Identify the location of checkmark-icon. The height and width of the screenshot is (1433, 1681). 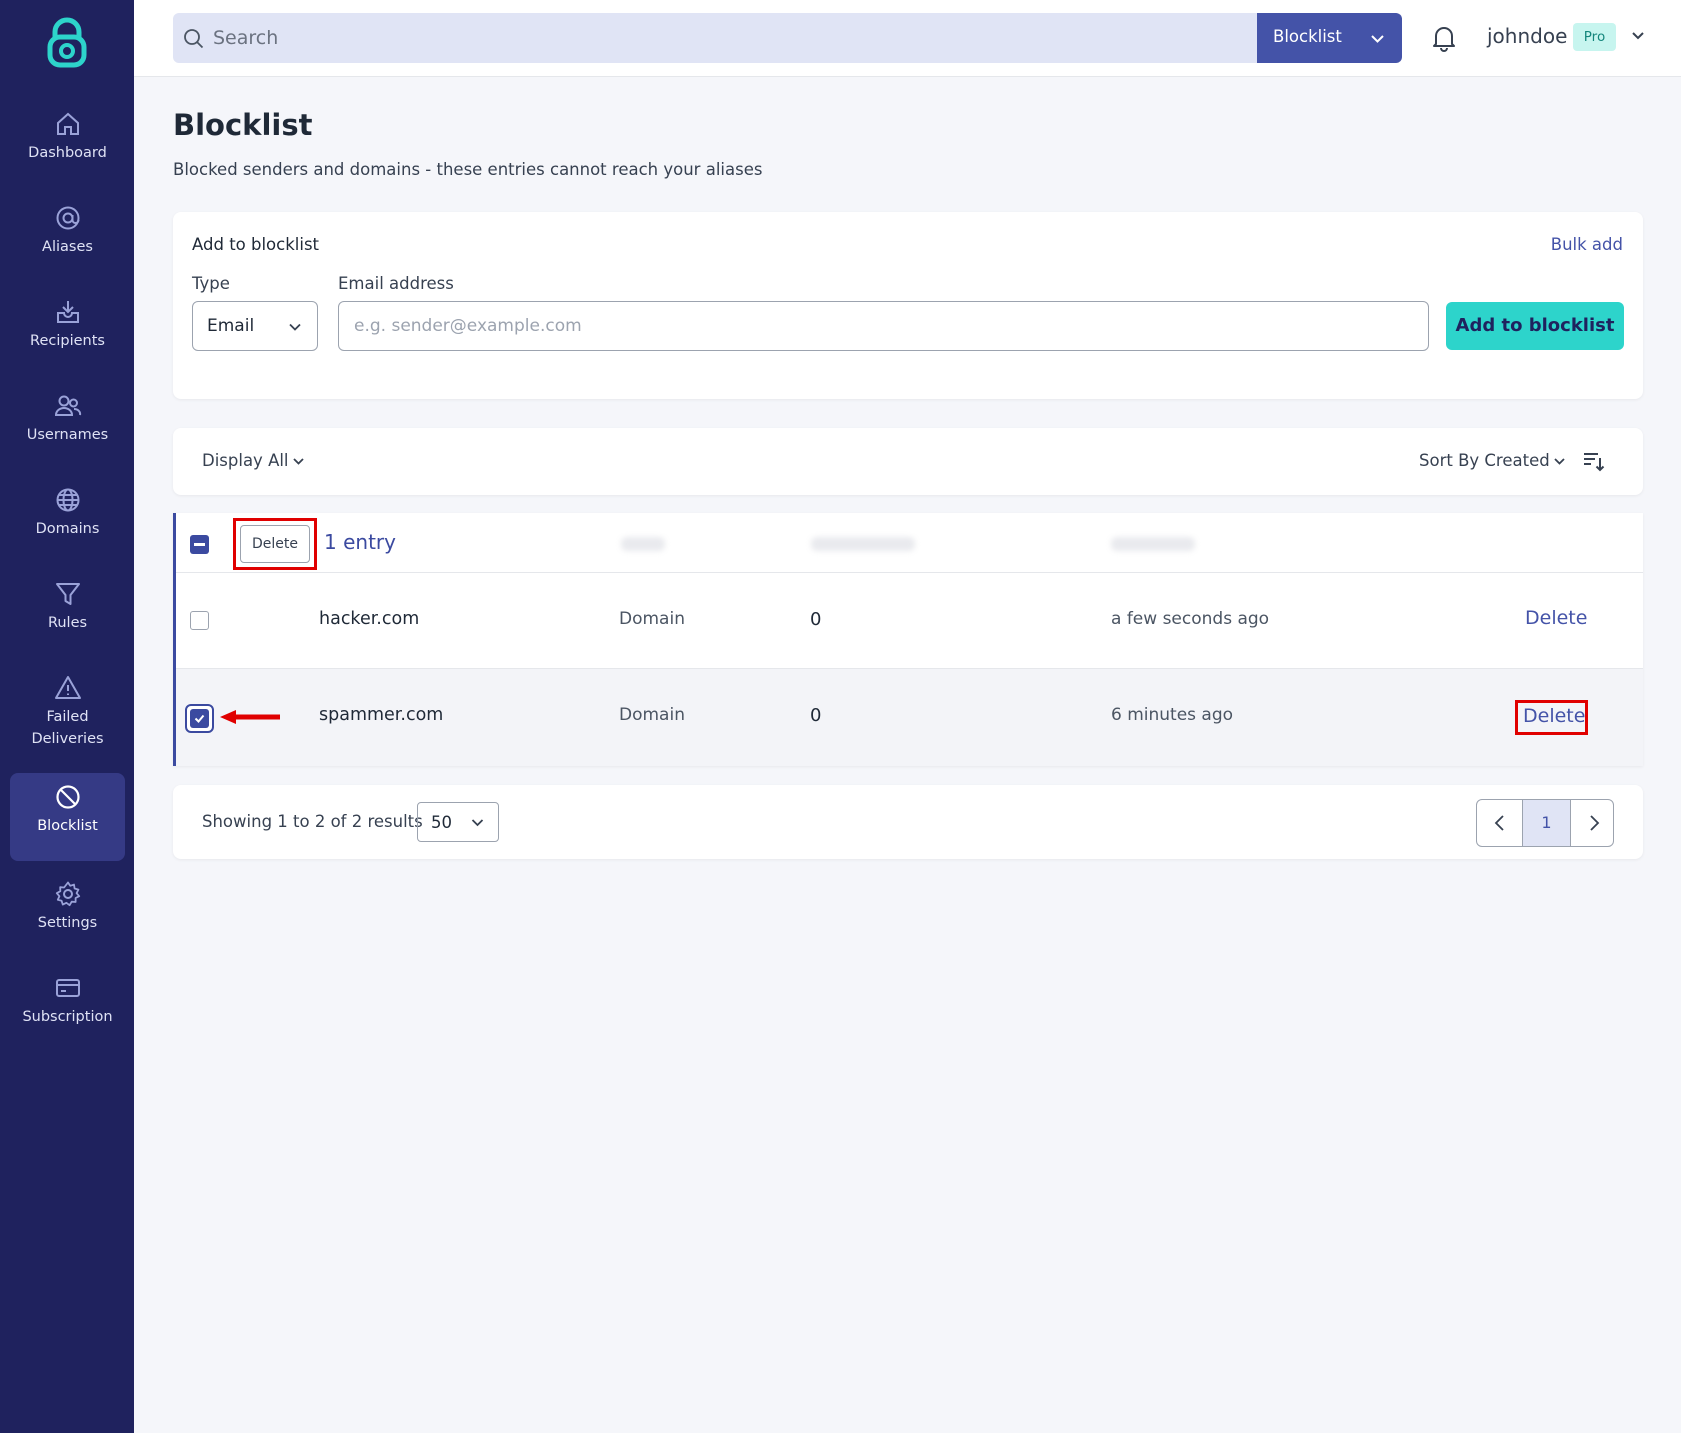
(199, 718).